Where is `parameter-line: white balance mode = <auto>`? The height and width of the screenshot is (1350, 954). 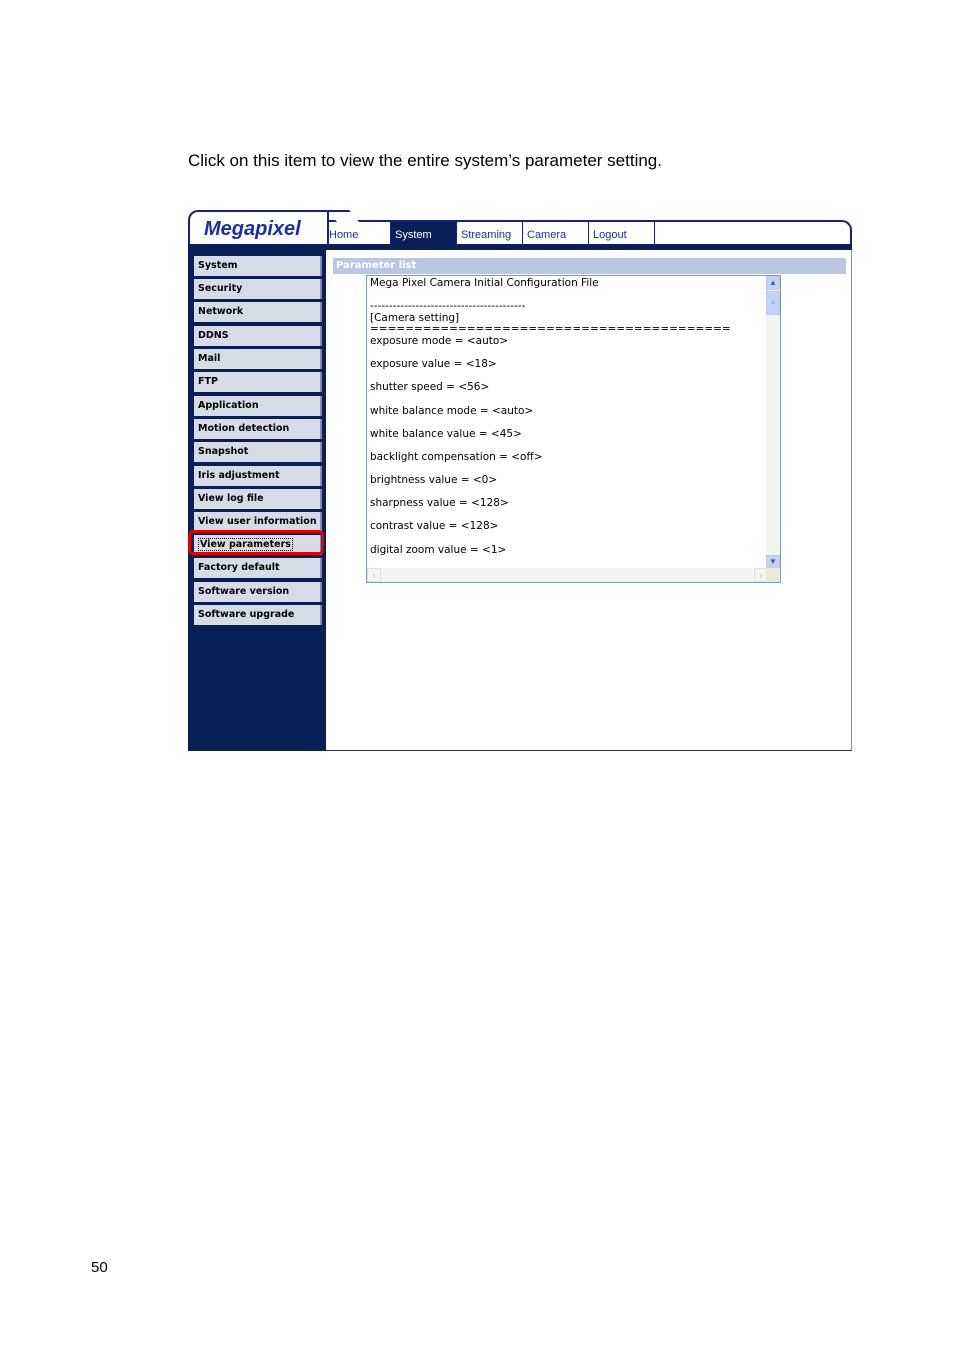 parameter-line: white balance mode = <auto> is located at coordinates (452, 410).